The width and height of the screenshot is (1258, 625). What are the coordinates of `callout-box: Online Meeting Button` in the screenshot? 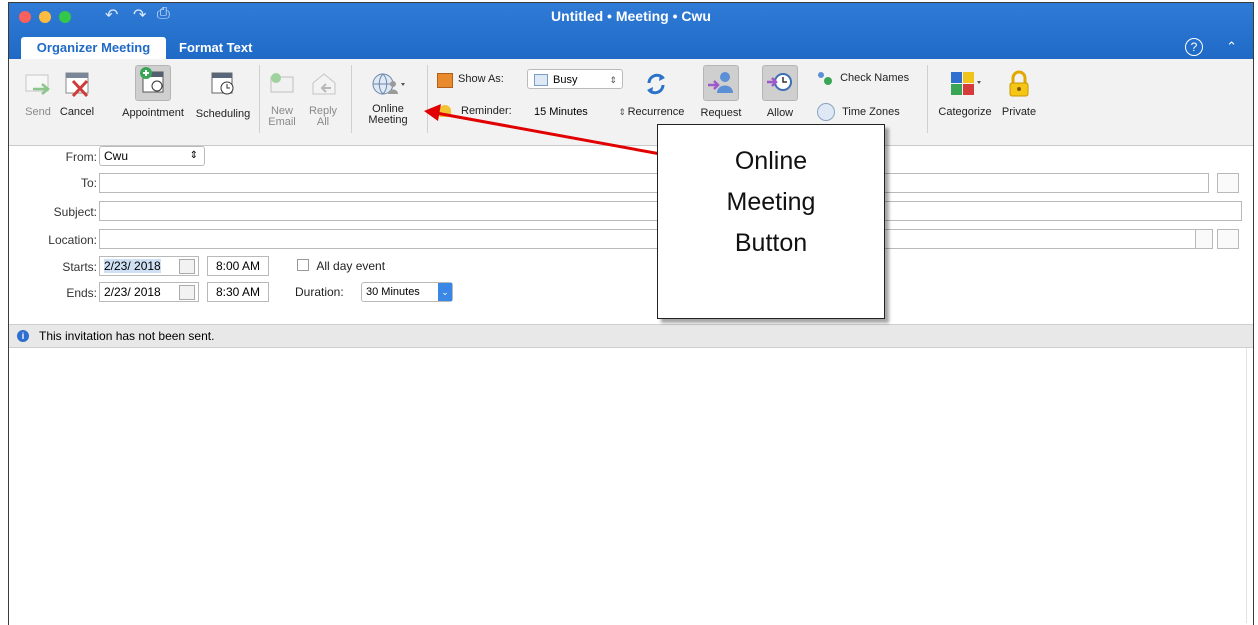 It's located at (771, 221).